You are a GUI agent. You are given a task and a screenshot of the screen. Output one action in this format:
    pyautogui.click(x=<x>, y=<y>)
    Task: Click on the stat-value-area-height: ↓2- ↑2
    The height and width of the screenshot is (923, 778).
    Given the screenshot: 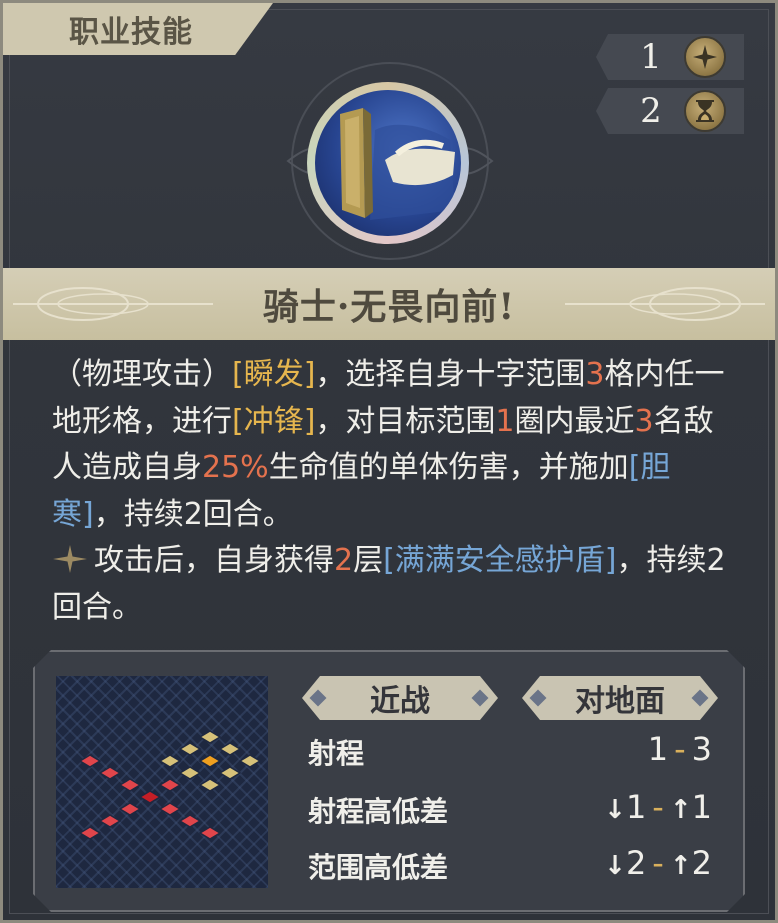 What is the action you would take?
    pyautogui.click(x=658, y=863)
    